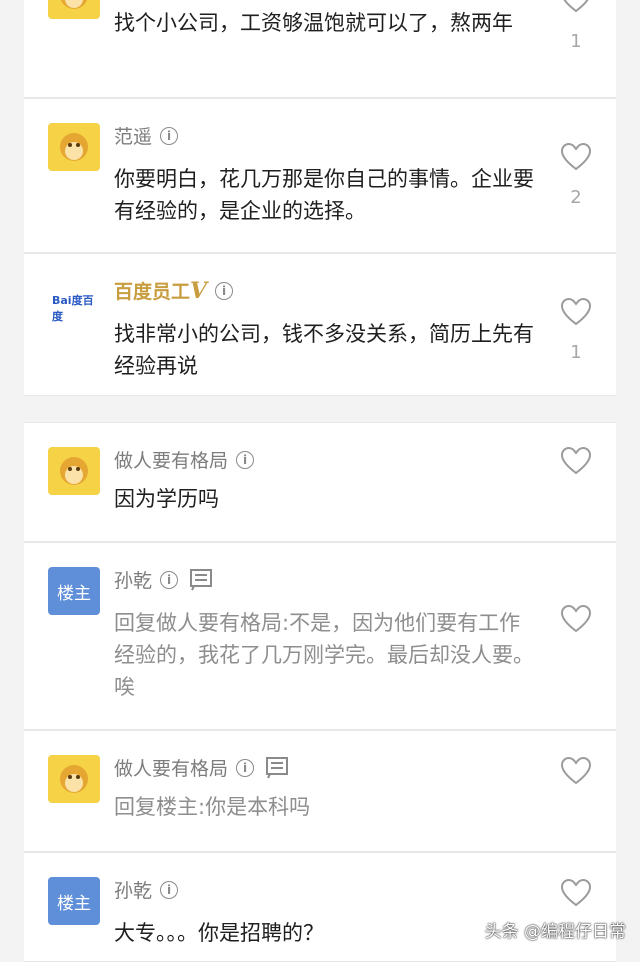 The width and height of the screenshot is (640, 962). I want to click on comment-card: 楼主 孙乾 i 大专。。。你是招聘的？, so click(320, 907).